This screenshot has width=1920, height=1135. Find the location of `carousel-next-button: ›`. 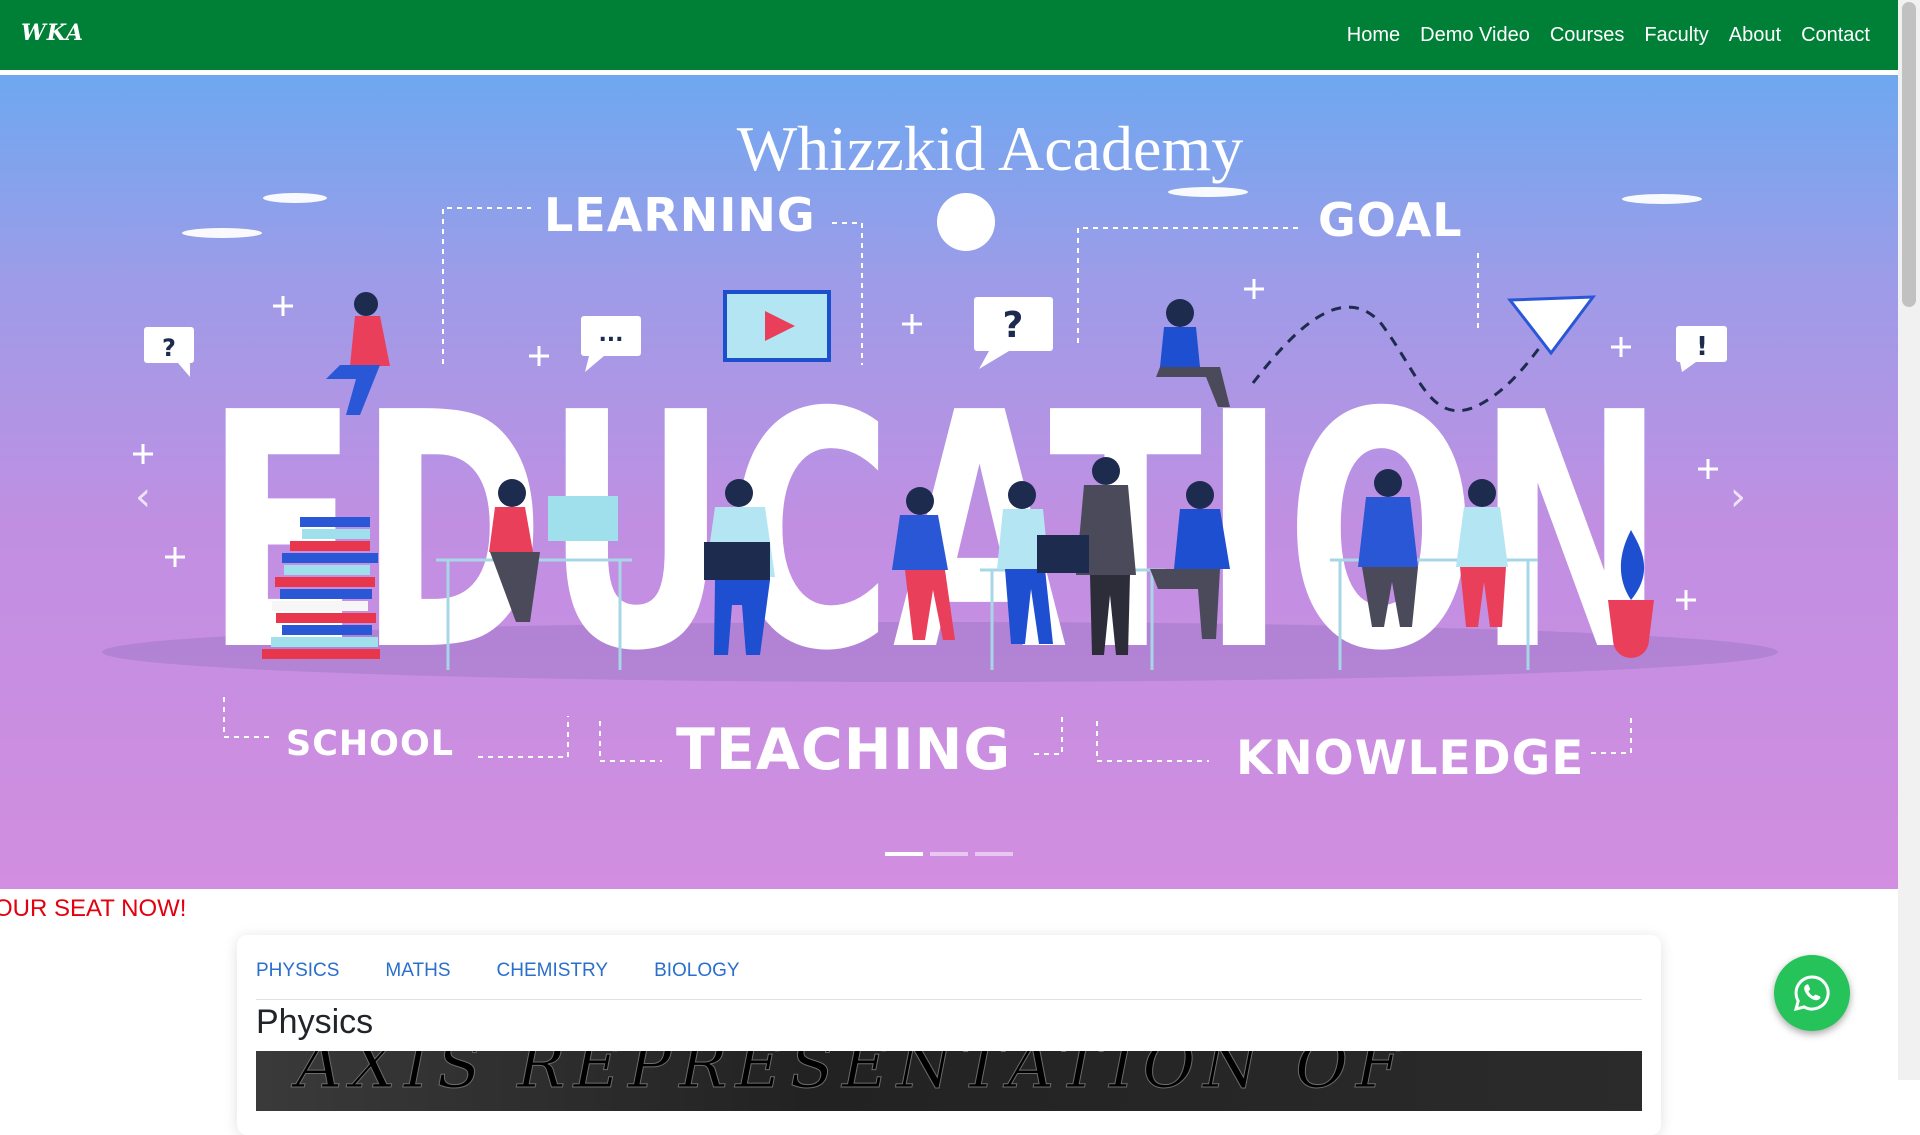

carousel-next-button: › is located at coordinates (1738, 497).